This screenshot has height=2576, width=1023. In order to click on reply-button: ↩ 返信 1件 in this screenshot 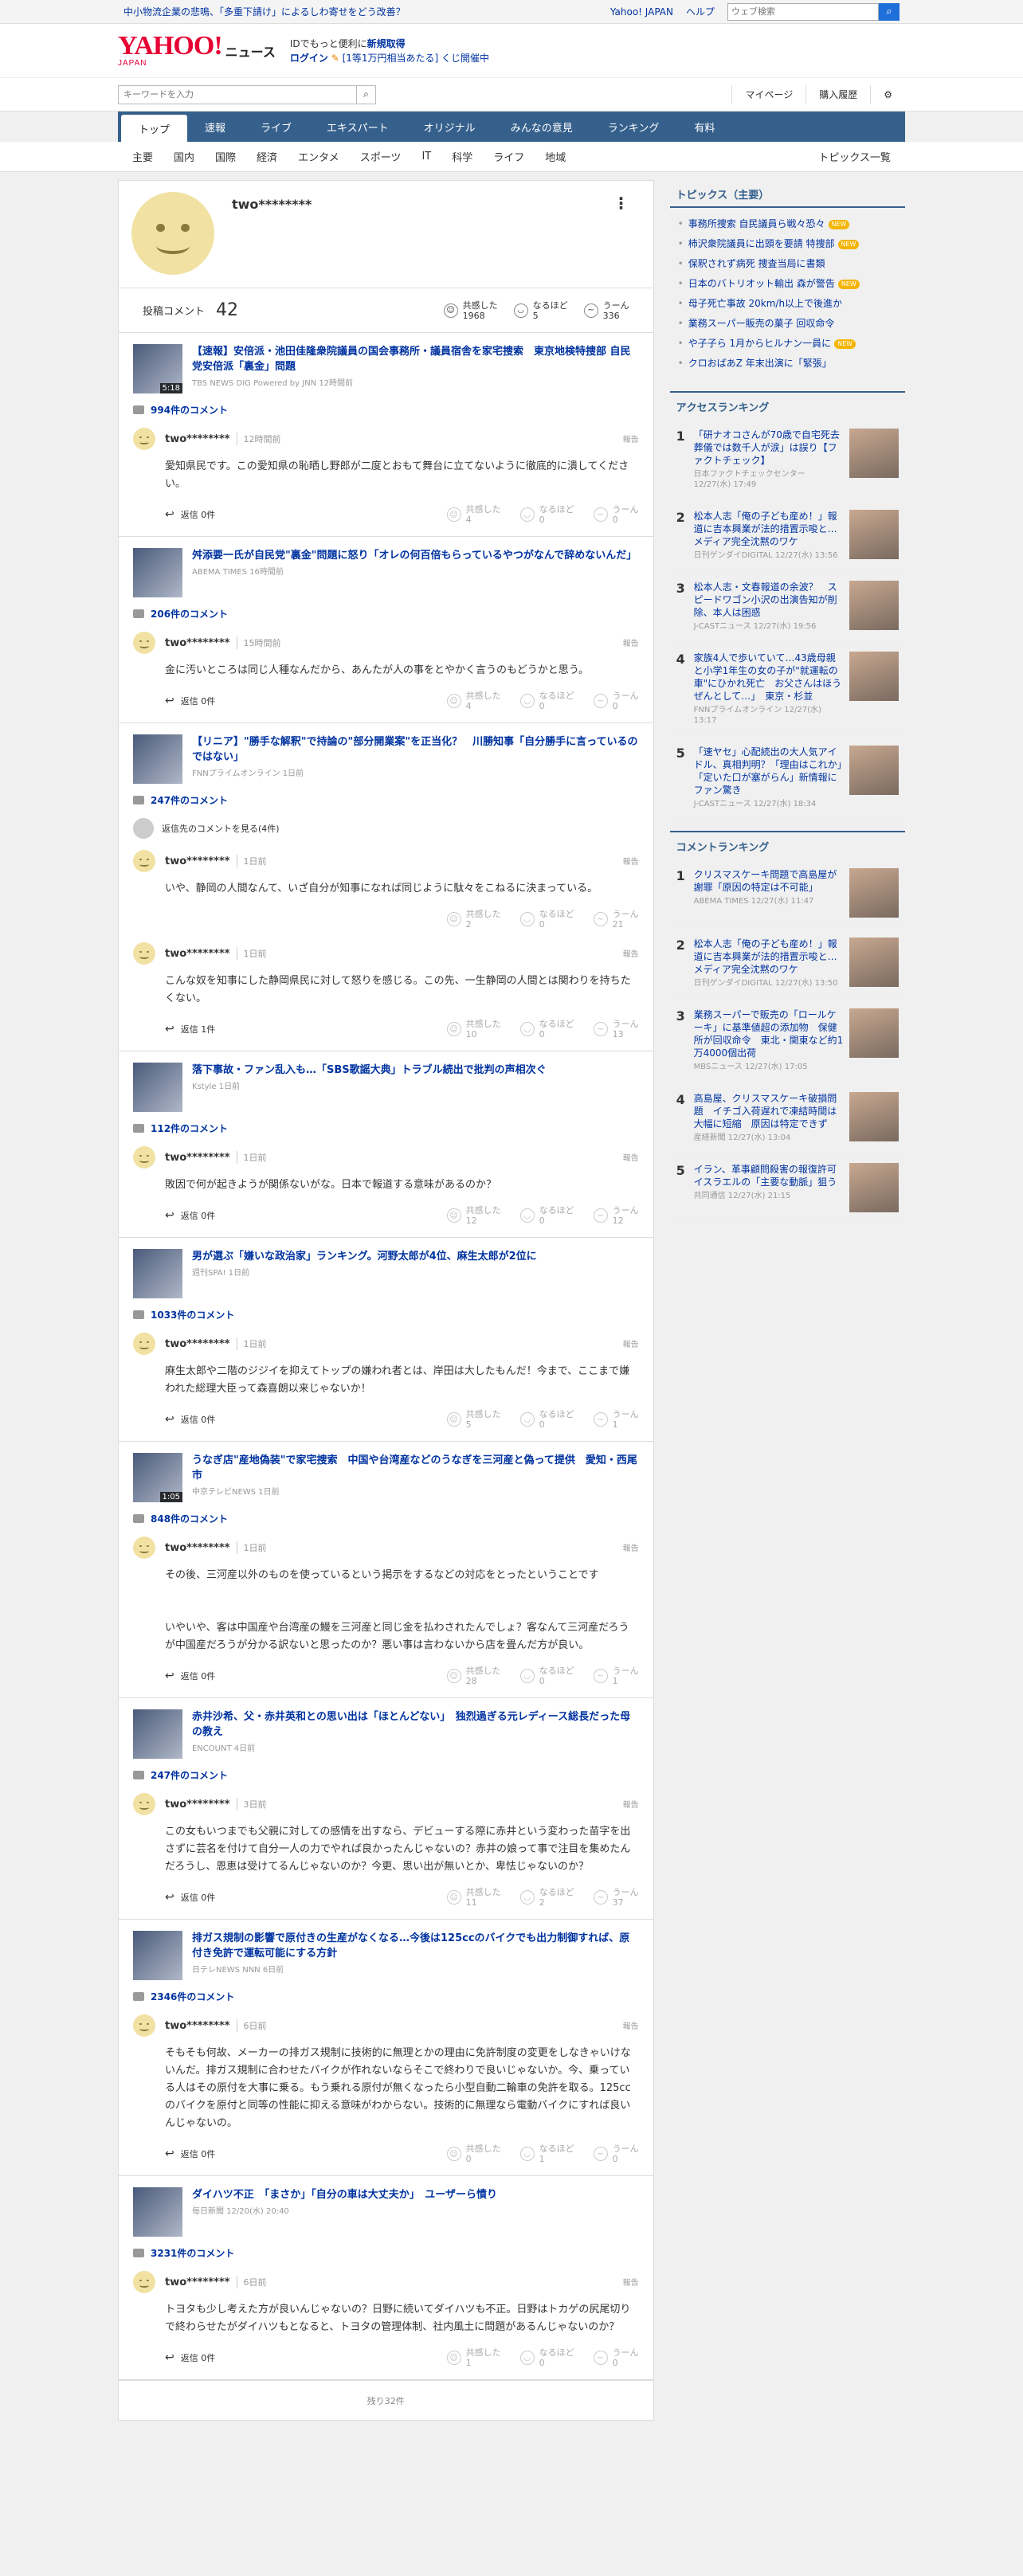, I will do `click(296, 1029)`.